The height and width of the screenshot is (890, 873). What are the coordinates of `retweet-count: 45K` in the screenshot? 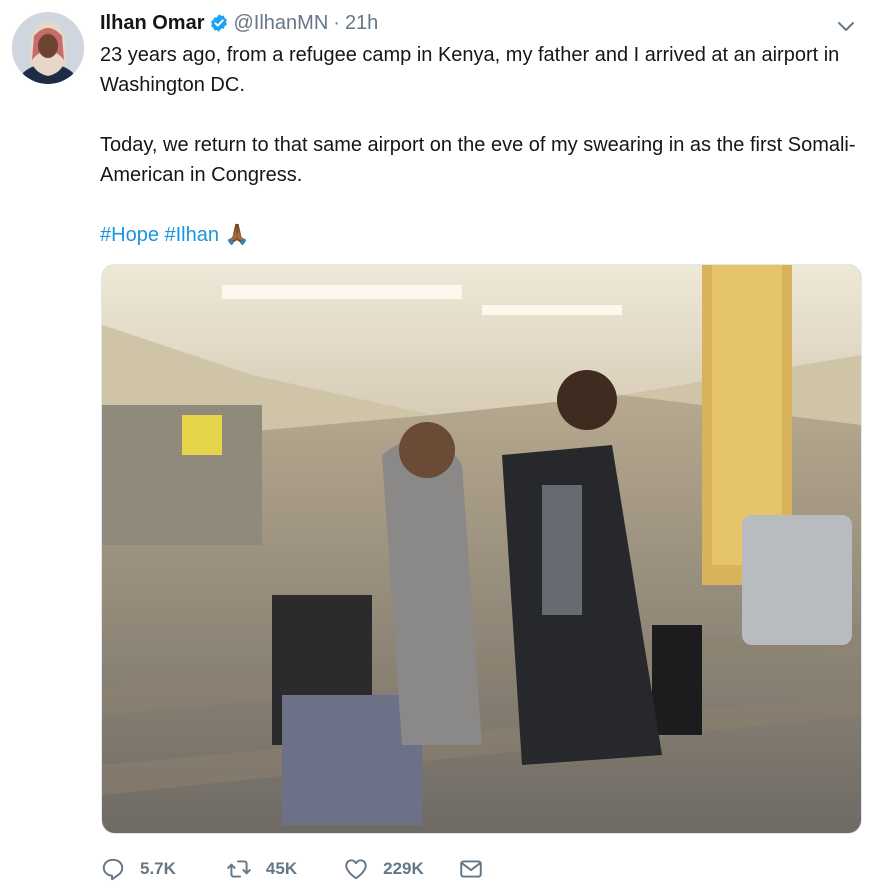 It's located at (281, 868).